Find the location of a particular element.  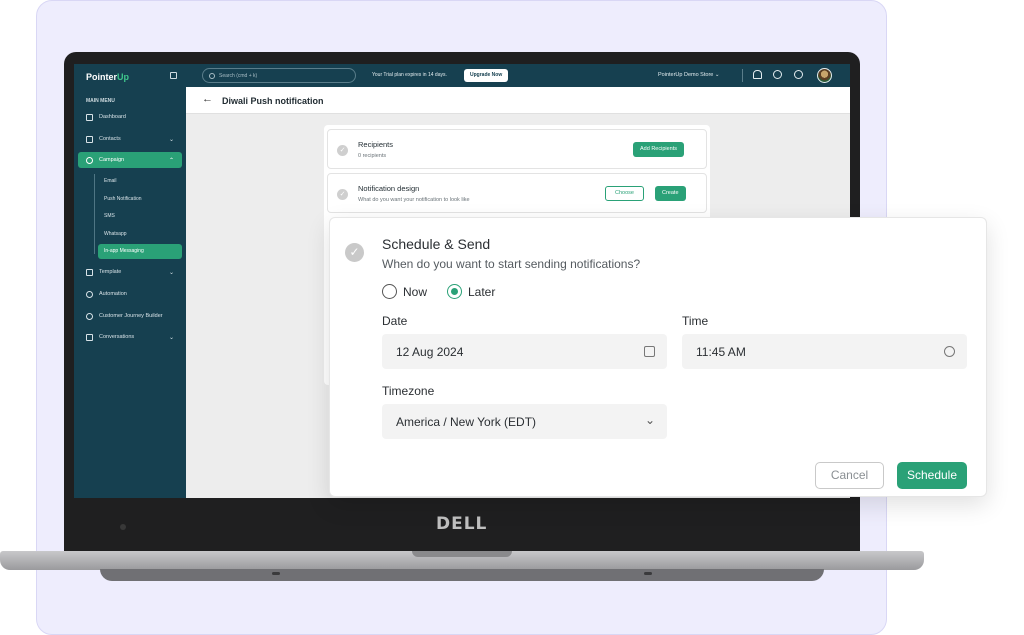

laptop-base is located at coordinates (462, 560).